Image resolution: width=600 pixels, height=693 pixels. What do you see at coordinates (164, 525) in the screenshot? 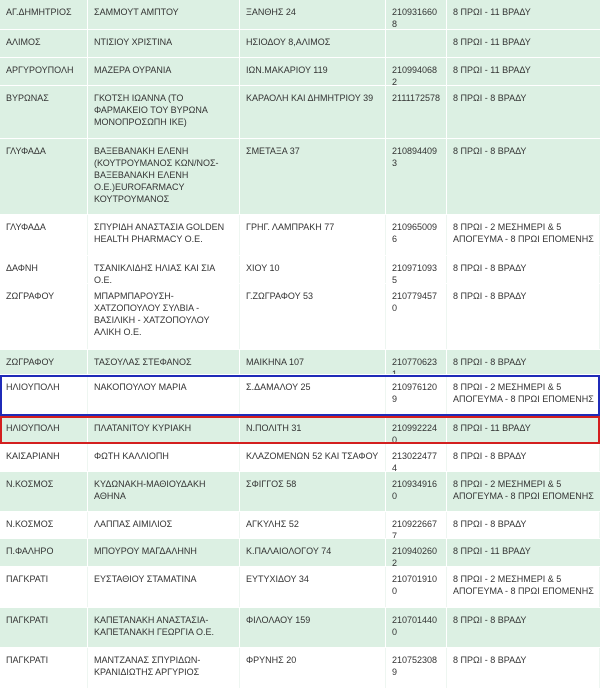
I see `pharmacist-cell: ΛΑΠΠΑΣ ΑΙΜΙΛΙΟΣ` at bounding box center [164, 525].